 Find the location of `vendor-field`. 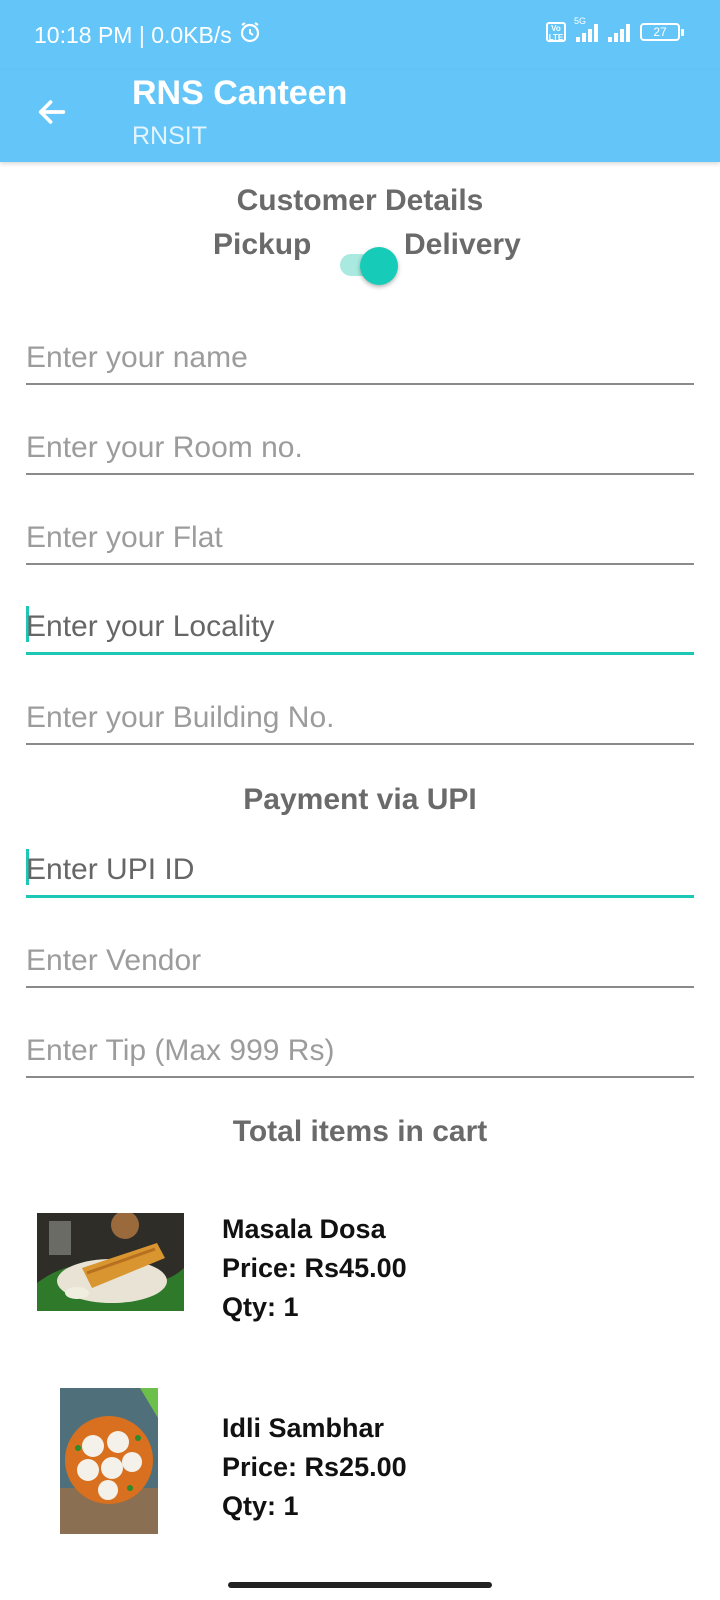

vendor-field is located at coordinates (360, 960).